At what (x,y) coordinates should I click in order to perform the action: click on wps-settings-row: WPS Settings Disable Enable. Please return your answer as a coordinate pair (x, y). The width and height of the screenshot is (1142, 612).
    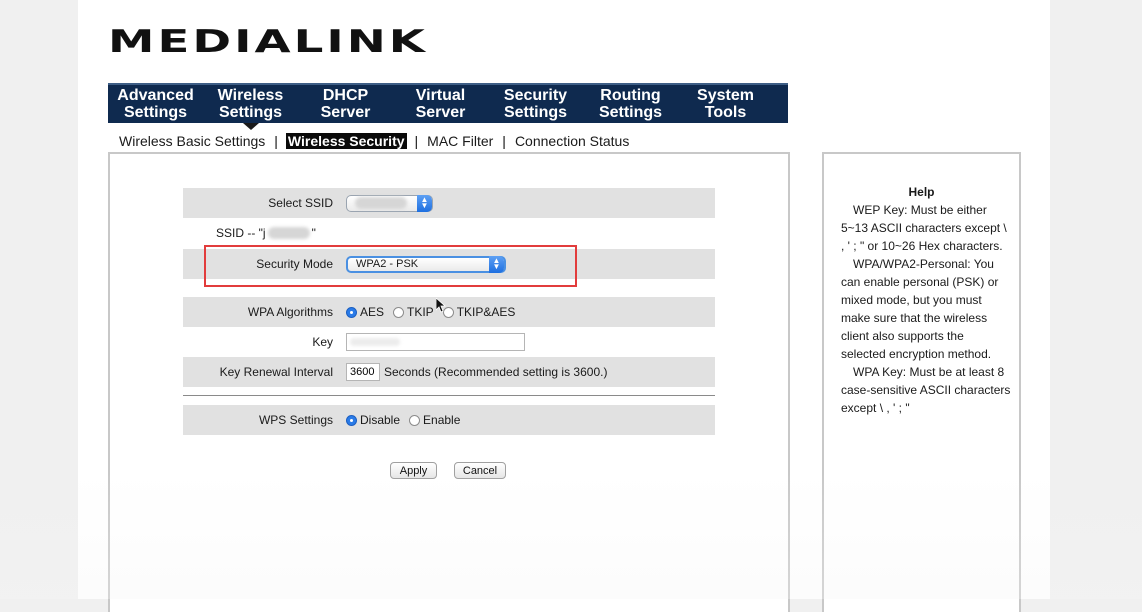
    Looking at the image, I should click on (449, 420).